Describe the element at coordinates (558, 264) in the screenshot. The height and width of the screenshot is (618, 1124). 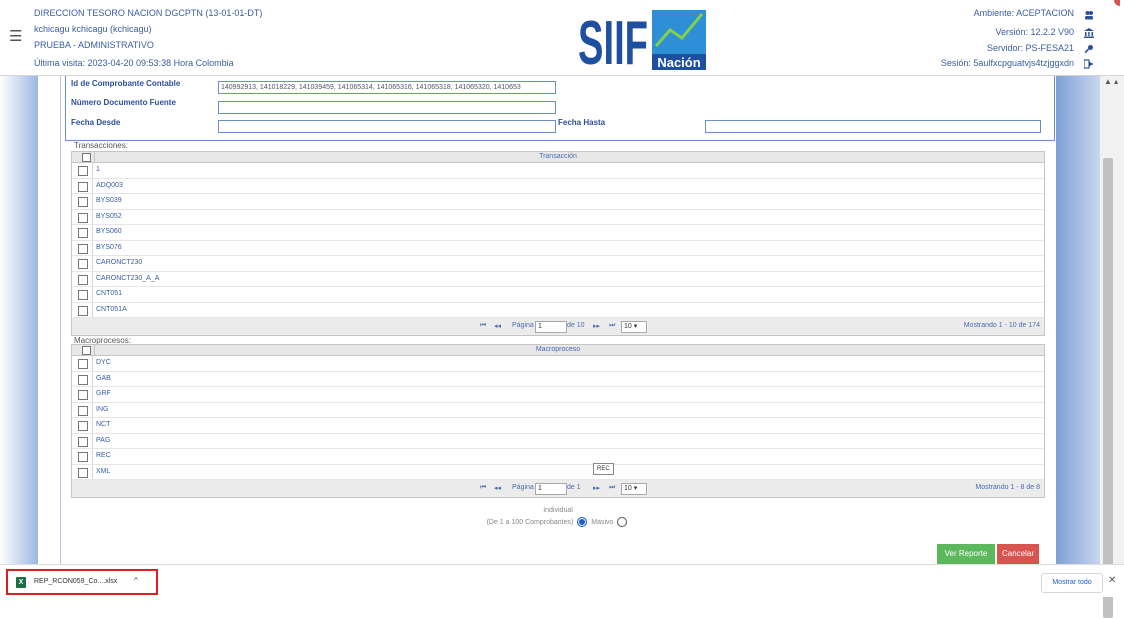
I see `table-row: CARONCT230` at that location.